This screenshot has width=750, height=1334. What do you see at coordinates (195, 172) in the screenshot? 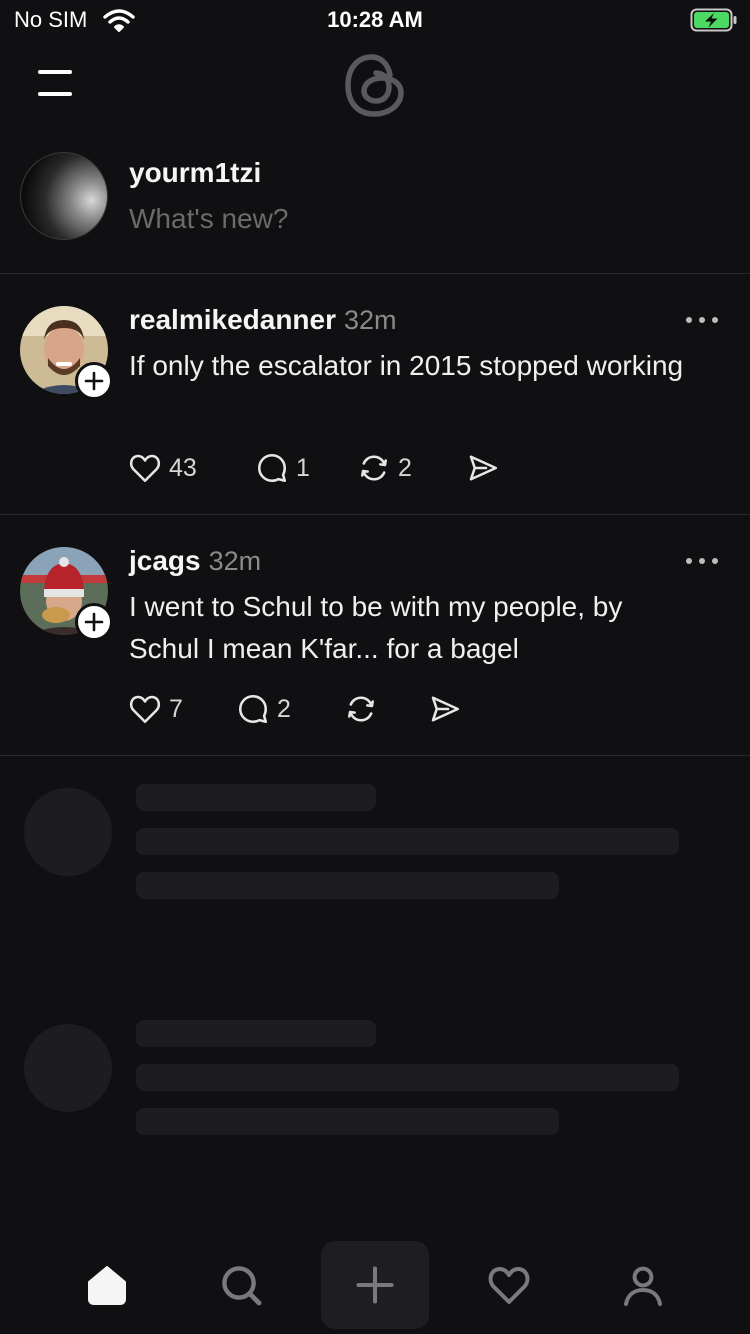
I see `composer-username: yourm1tzi` at bounding box center [195, 172].